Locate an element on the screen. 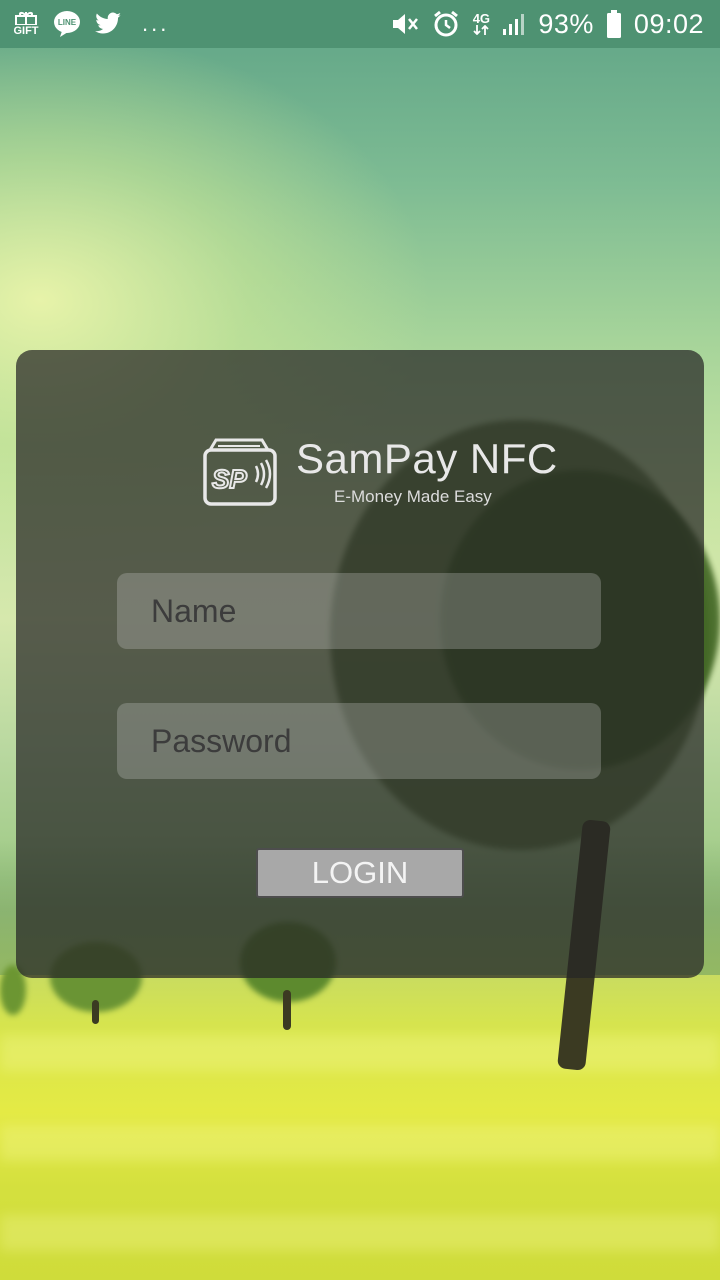  svg-text: SP is located at coordinates (229, 479).